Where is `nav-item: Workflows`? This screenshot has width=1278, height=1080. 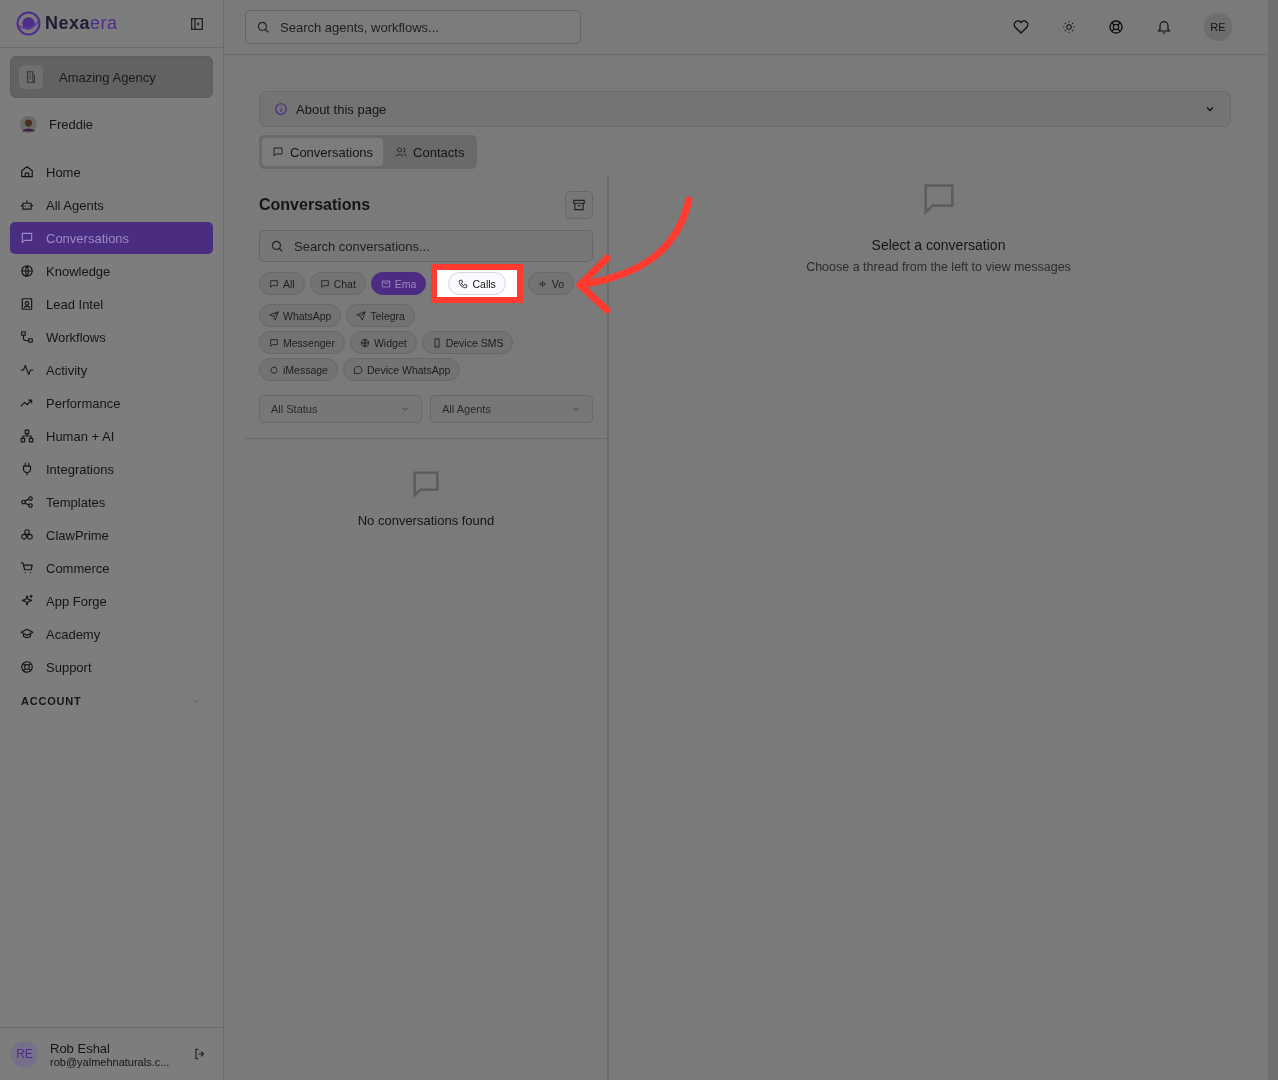 nav-item: Workflows is located at coordinates (111, 337).